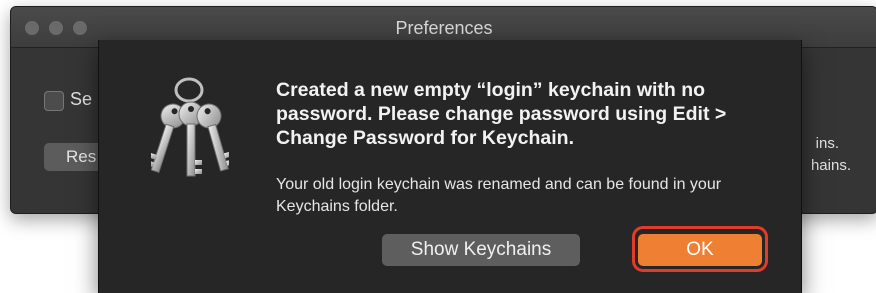 The height and width of the screenshot is (293, 876). I want to click on show-keychains-button: Show Keychains, so click(481, 250).